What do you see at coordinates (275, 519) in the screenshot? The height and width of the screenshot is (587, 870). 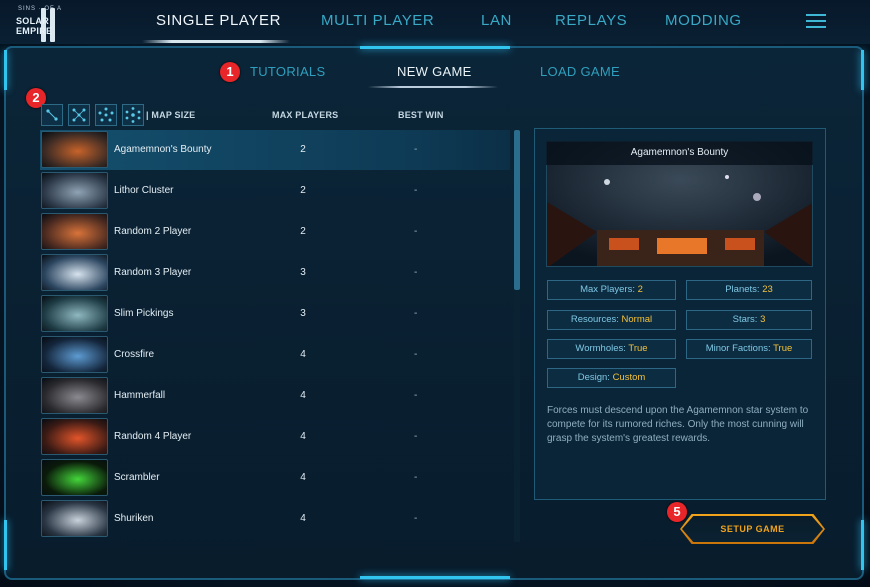 I see `map-row: Shuriken 4 -` at bounding box center [275, 519].